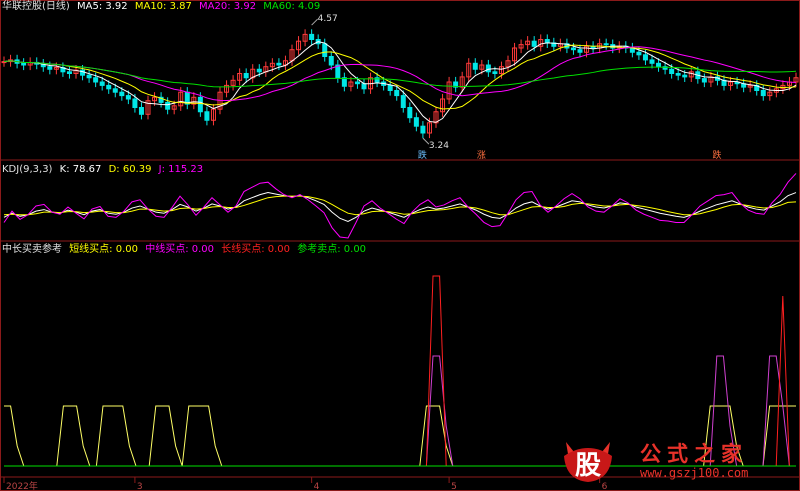 This screenshot has height=491, width=800. What do you see at coordinates (481, 155) in the screenshot?
I see `price-tag: 涨` at bounding box center [481, 155].